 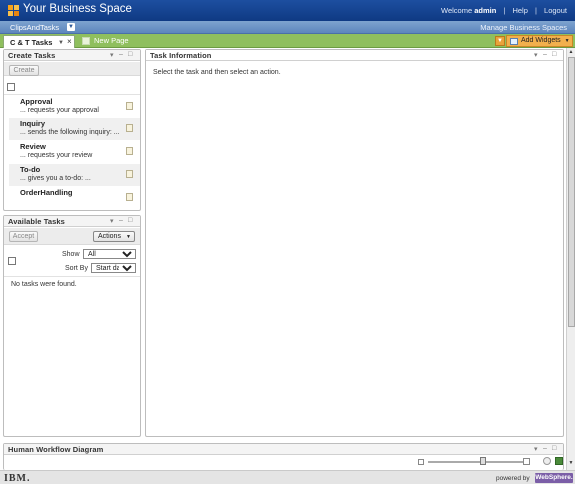 I want to click on scroll-down-icon: ▼, so click(x=571, y=463).